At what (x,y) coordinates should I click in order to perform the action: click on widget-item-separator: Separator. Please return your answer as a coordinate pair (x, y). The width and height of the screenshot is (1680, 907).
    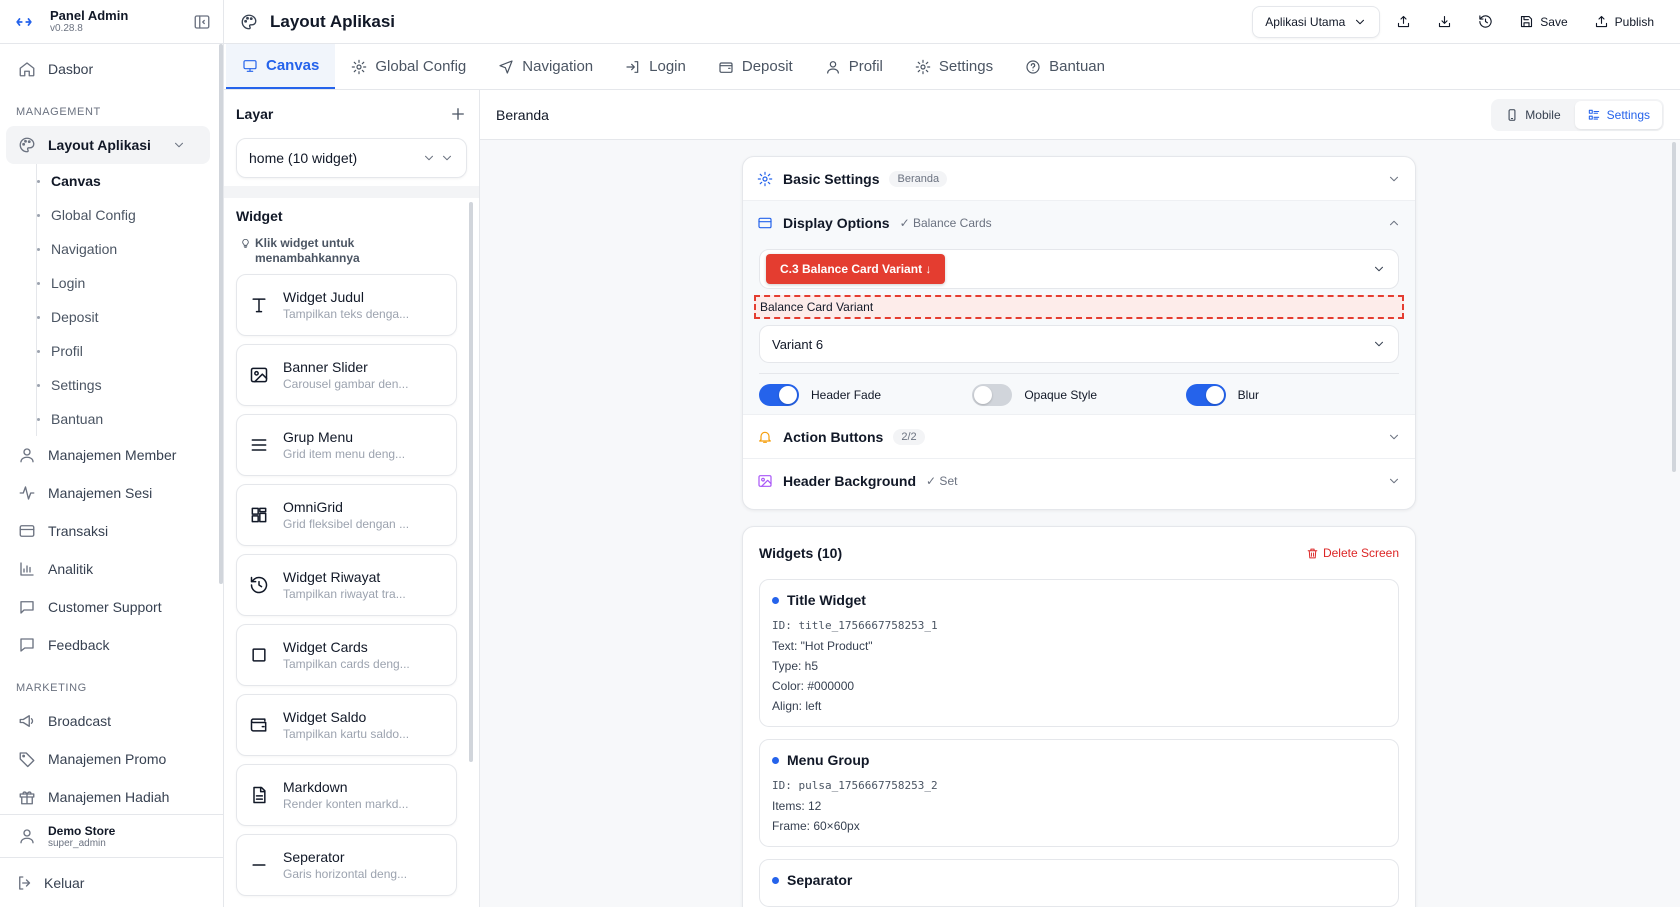
    Looking at the image, I should click on (1079, 883).